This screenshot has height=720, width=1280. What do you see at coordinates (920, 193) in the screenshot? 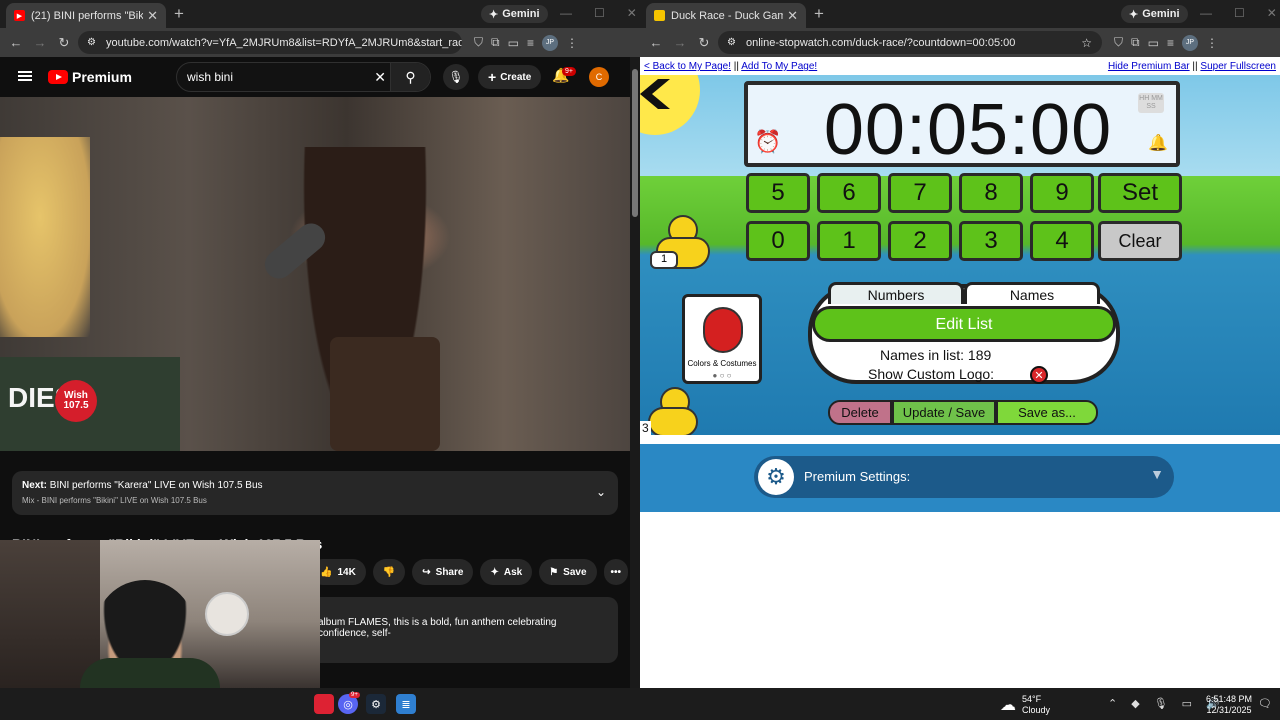
I see `key-7-button: 7` at bounding box center [920, 193].